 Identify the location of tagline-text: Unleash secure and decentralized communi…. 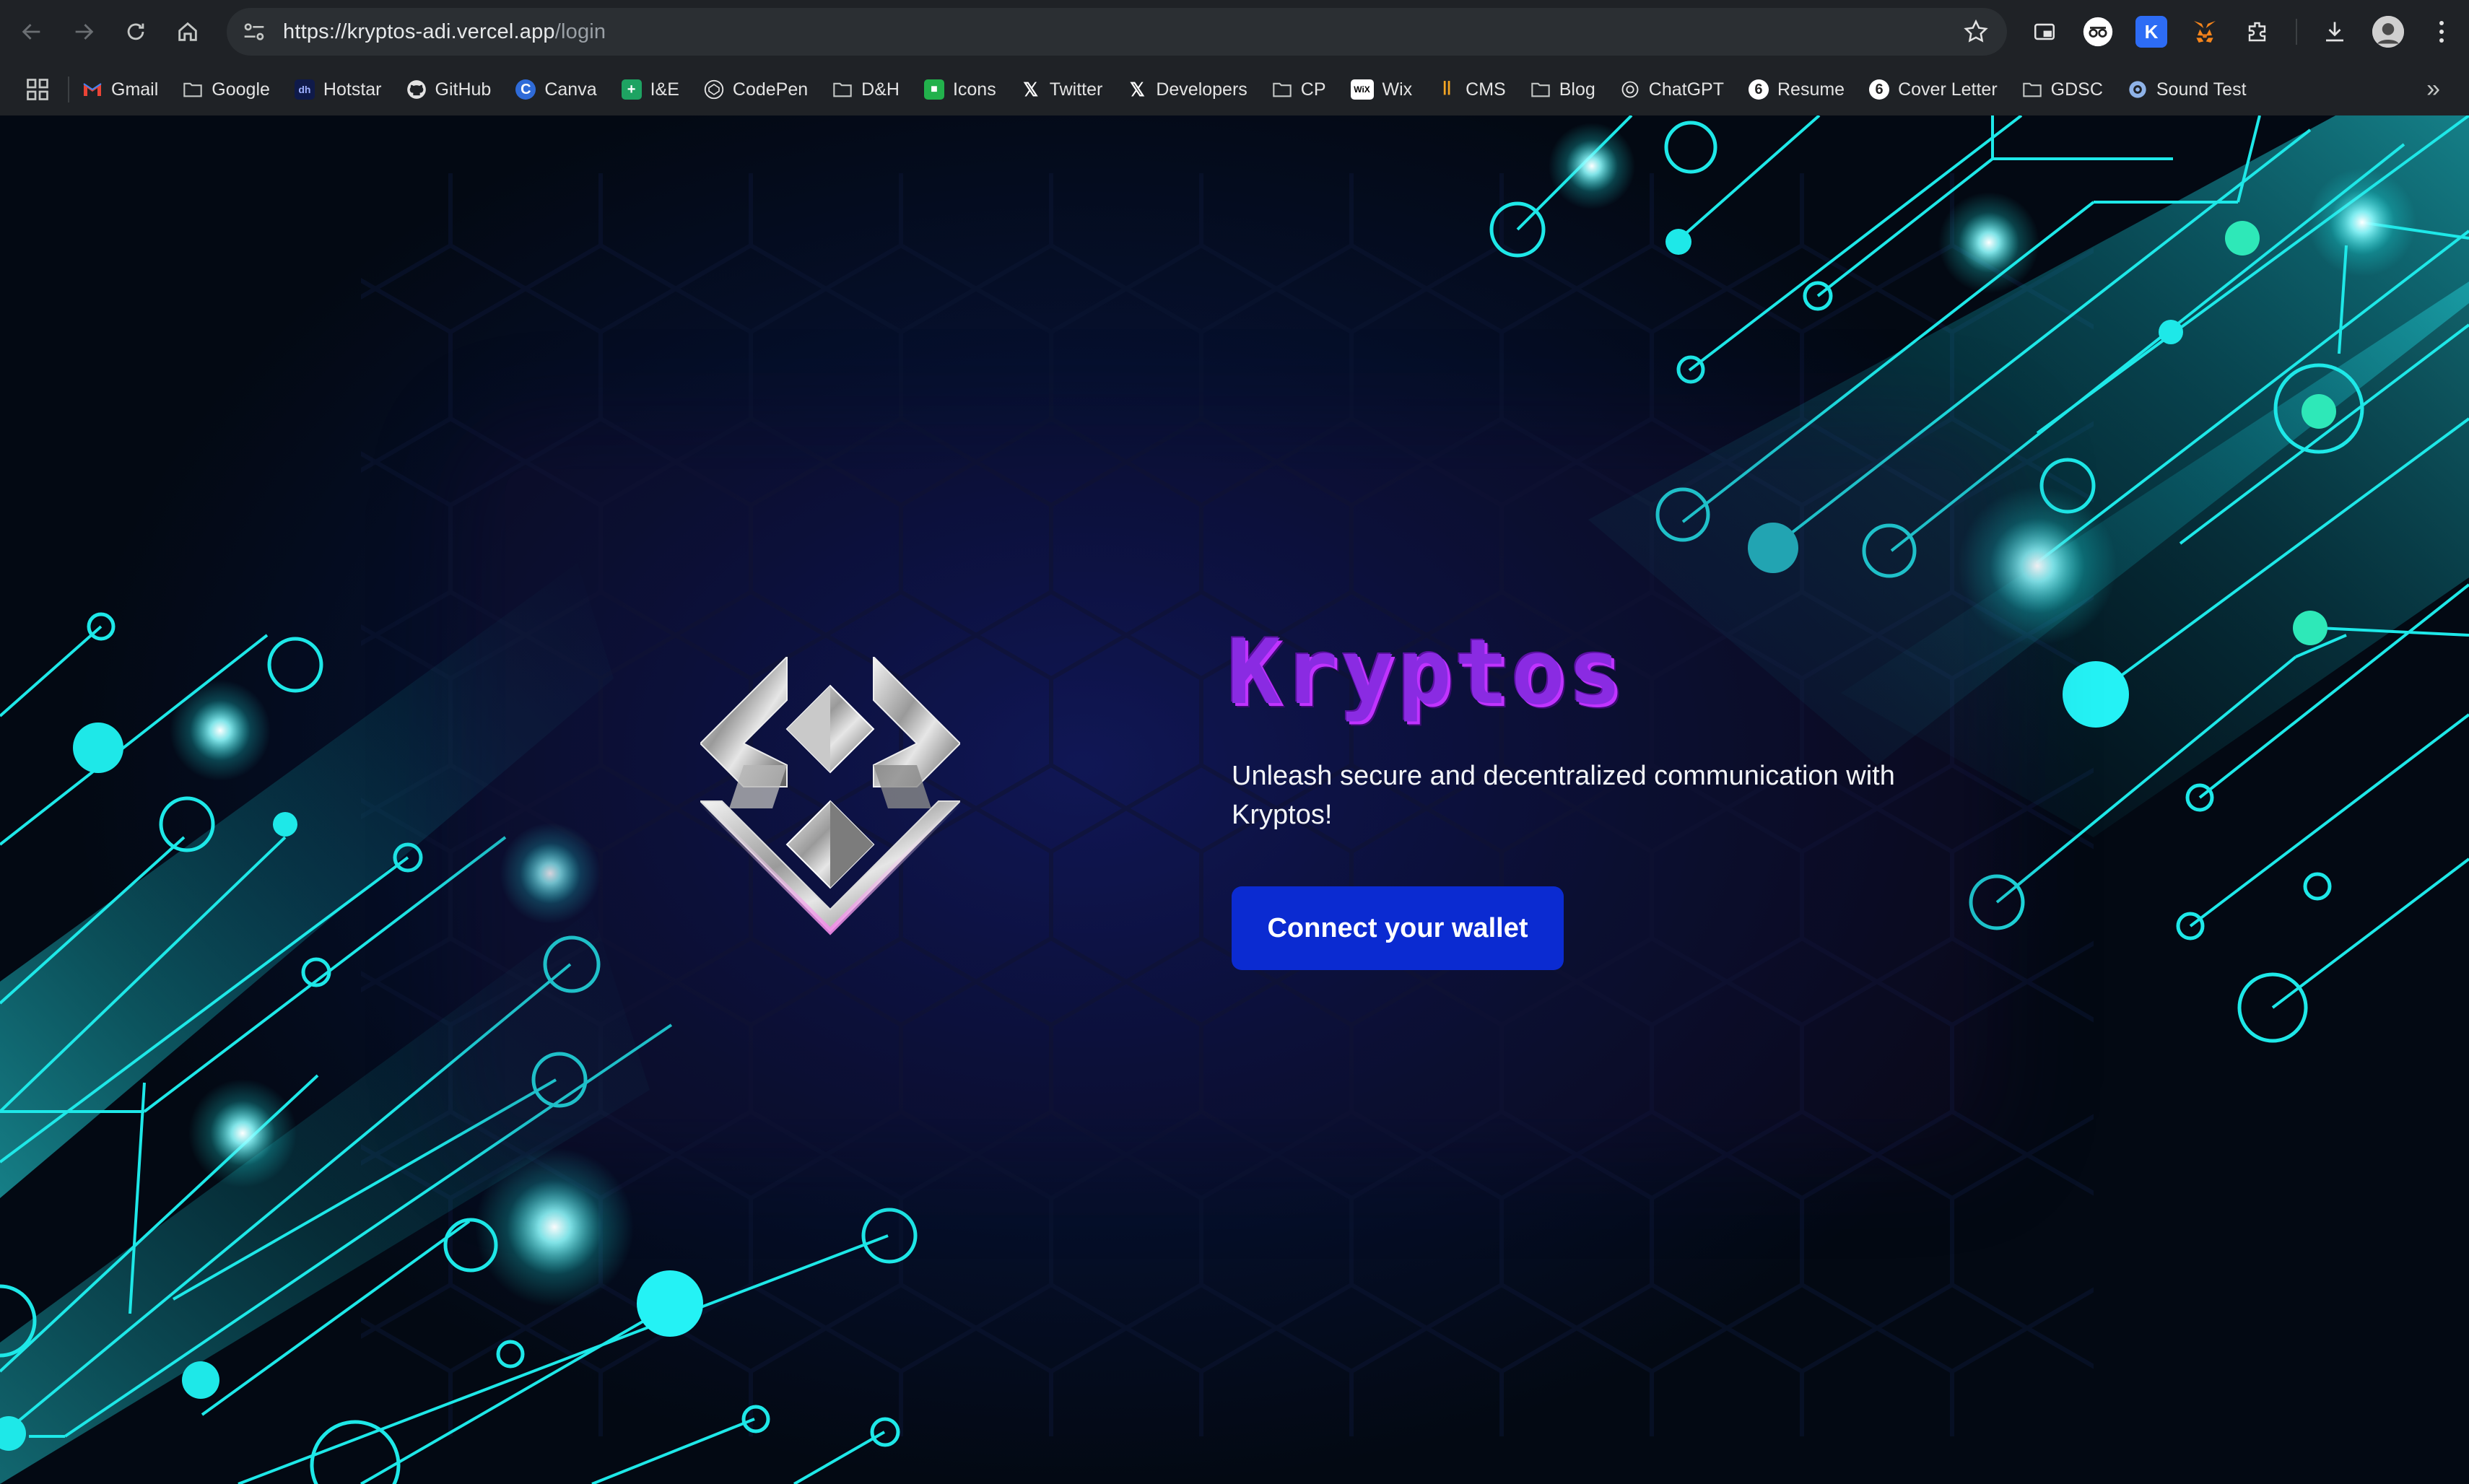
(1563, 795).